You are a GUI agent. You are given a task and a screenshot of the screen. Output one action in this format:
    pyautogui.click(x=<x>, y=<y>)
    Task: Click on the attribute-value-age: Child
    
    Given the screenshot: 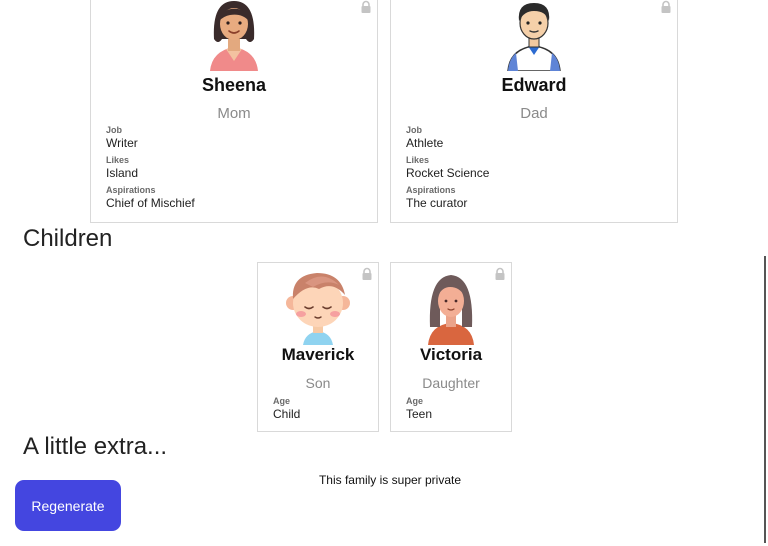 What is the action you would take?
    pyautogui.click(x=287, y=414)
    